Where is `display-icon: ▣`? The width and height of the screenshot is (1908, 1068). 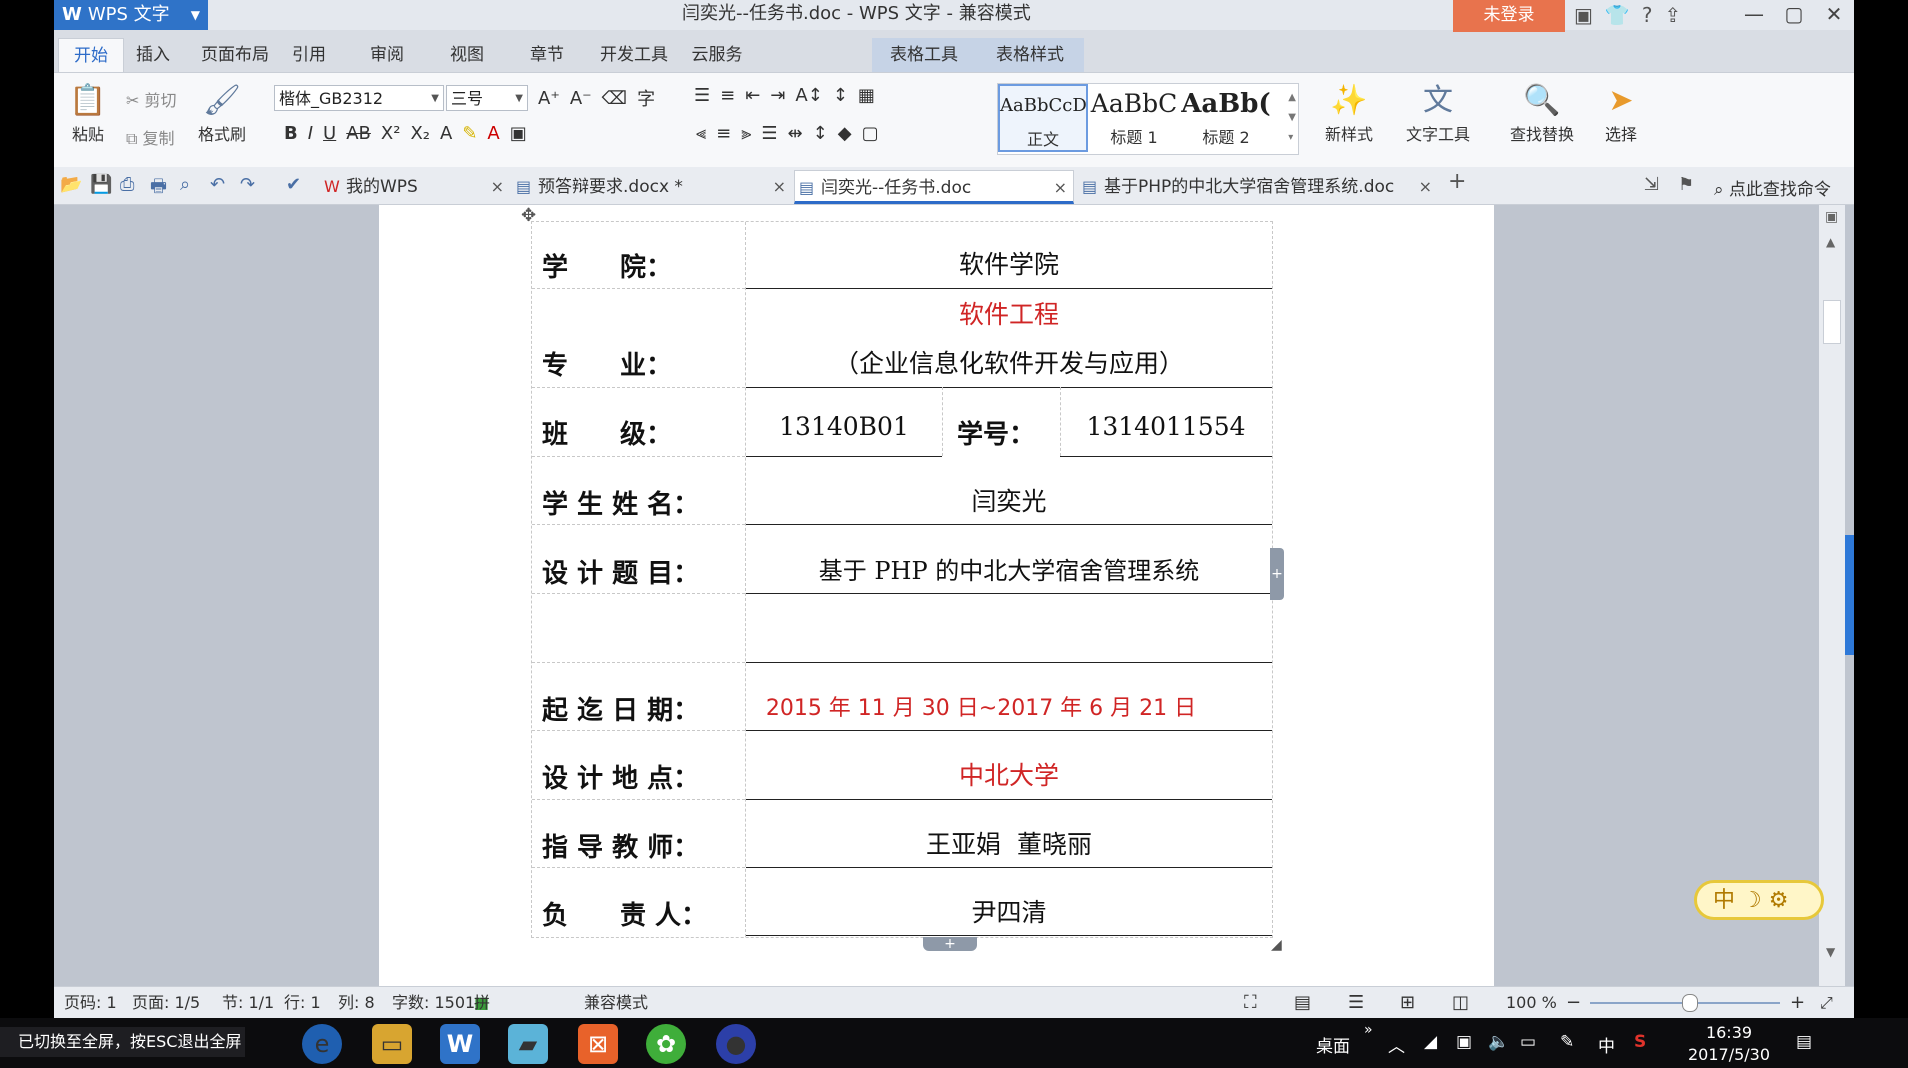 display-icon: ▣ is located at coordinates (1464, 1042).